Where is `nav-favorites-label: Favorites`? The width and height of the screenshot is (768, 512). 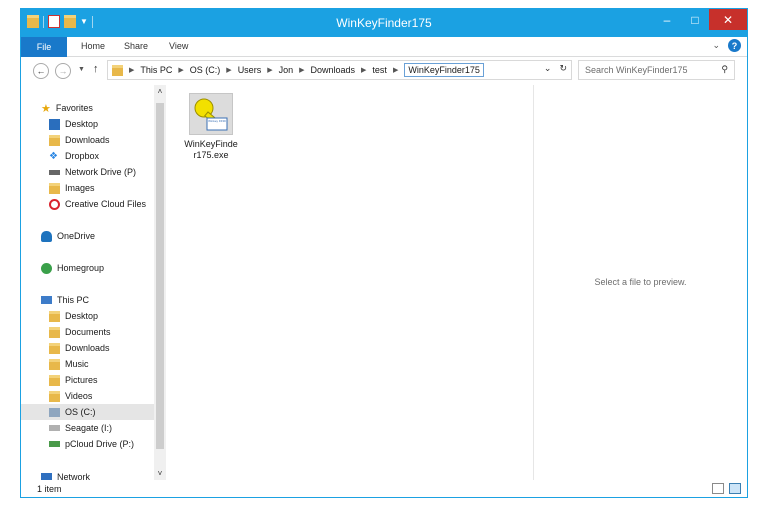 nav-favorites-label: Favorites is located at coordinates (74, 108).